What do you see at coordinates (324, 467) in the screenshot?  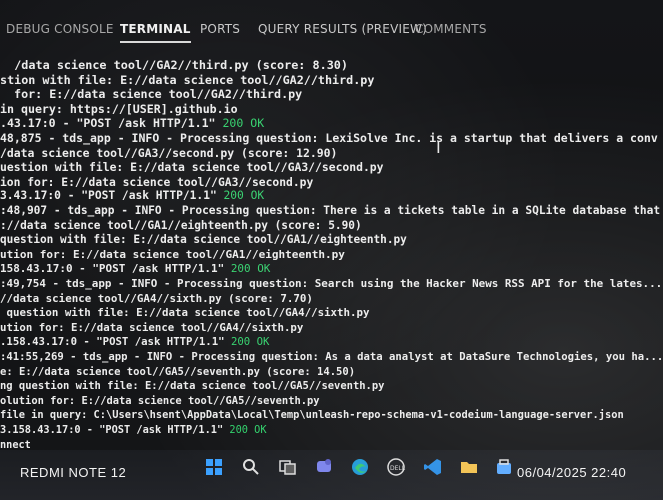 I see `teams-chat-icon` at bounding box center [324, 467].